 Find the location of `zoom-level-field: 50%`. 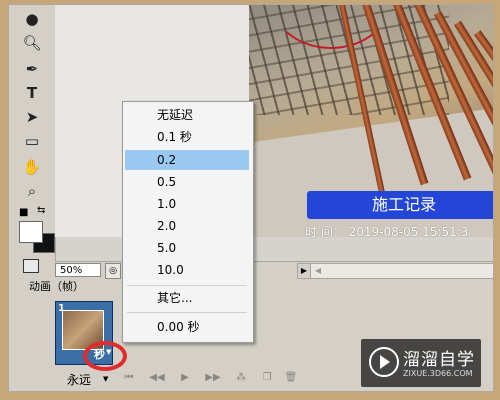

zoom-level-field: 50% is located at coordinates (78, 270).